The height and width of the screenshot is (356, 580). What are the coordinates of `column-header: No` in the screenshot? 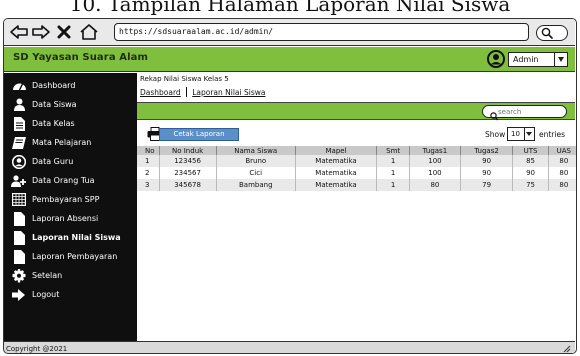 It's located at (148, 150).